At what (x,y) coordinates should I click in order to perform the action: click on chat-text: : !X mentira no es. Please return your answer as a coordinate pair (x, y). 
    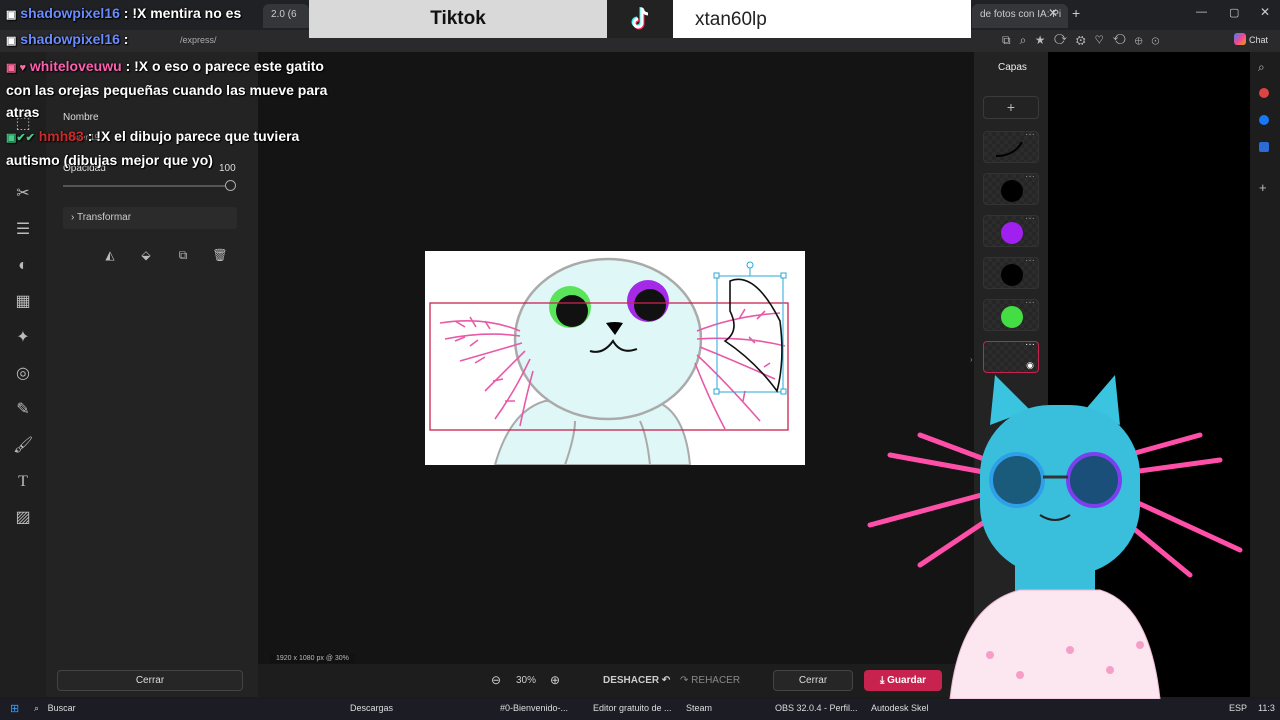
    Looking at the image, I should click on (182, 13).